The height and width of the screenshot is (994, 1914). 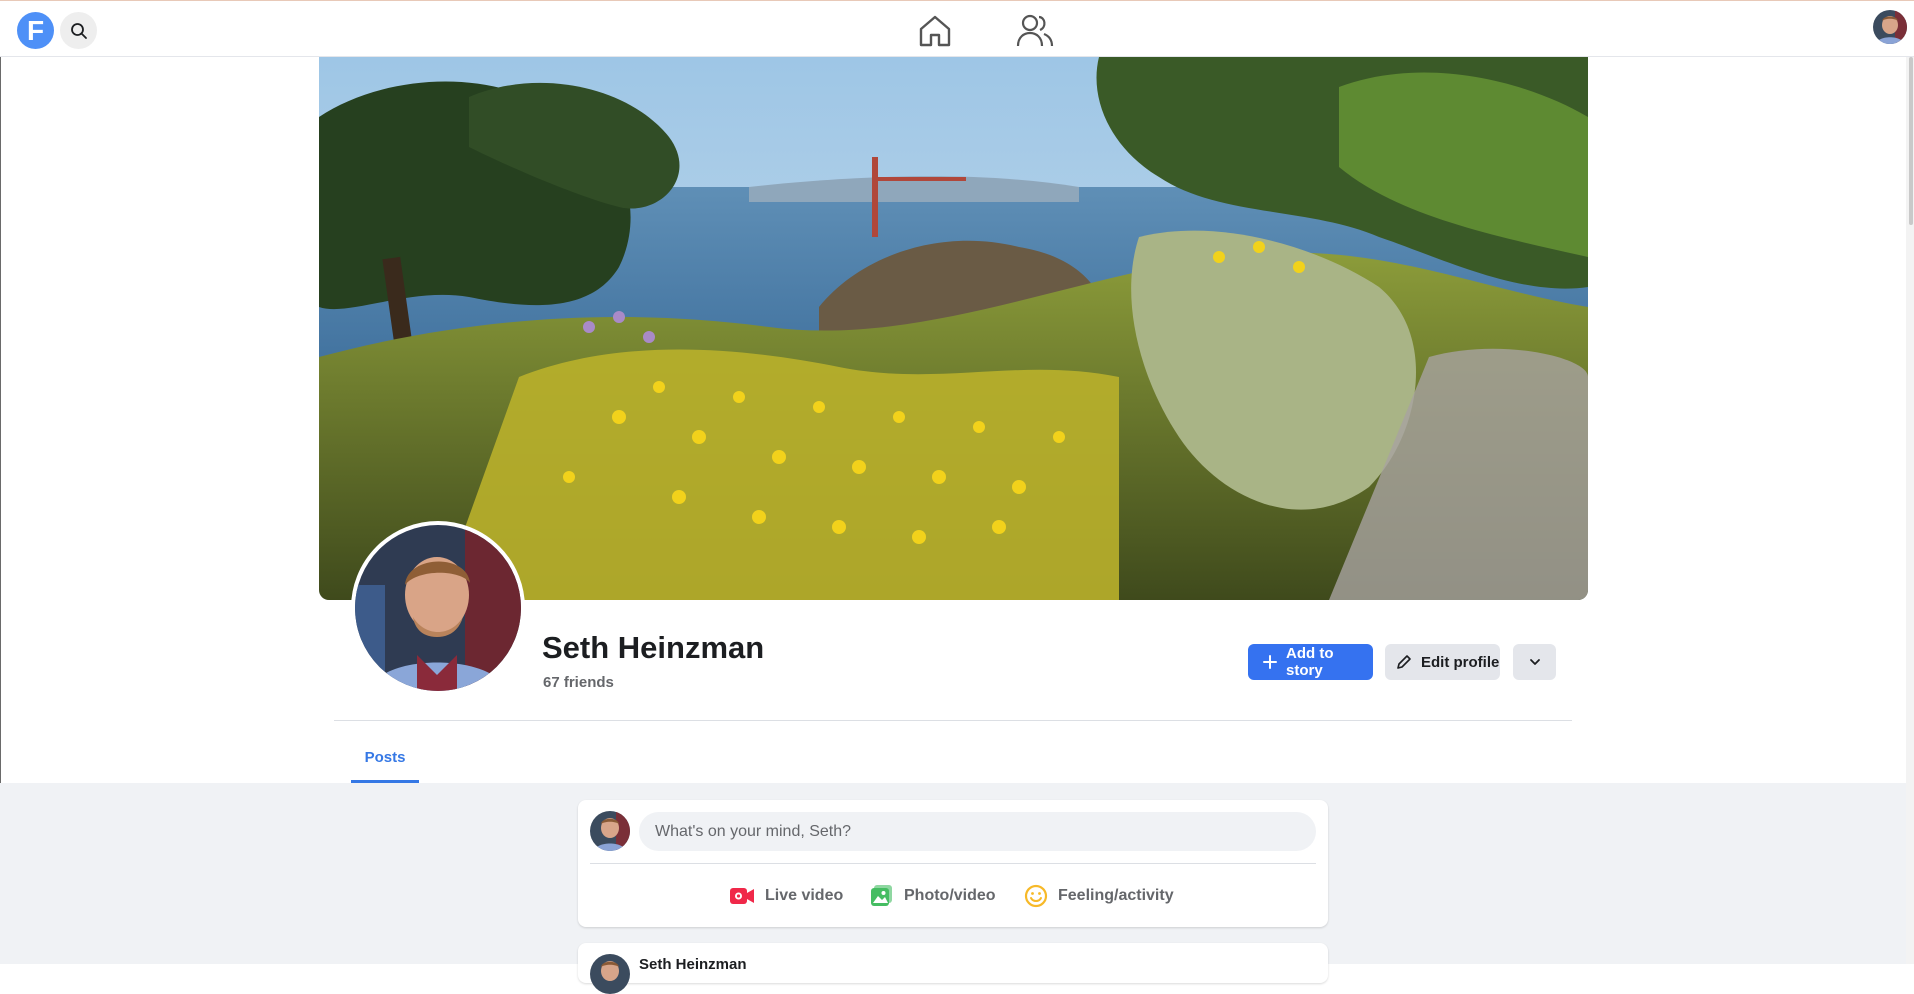 I want to click on profile-name: Seth Heinzman, so click(x=653, y=647).